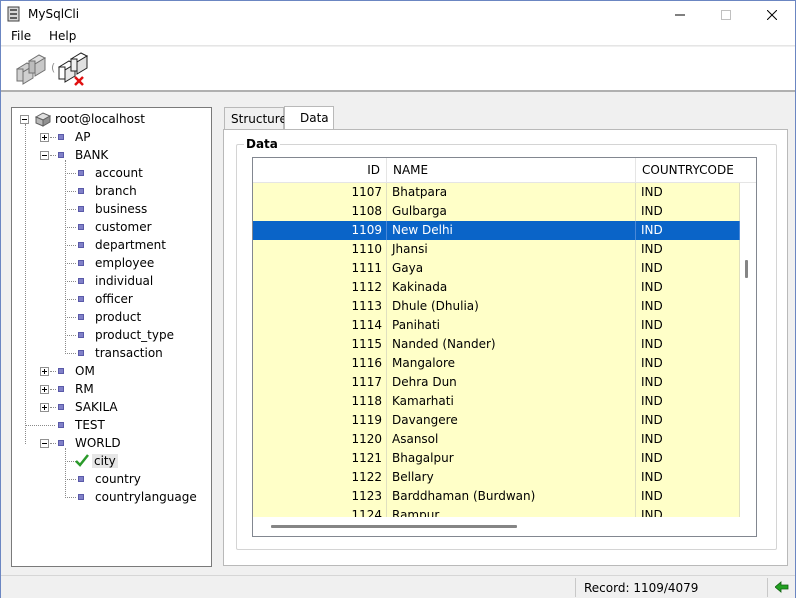 This screenshot has width=796, height=598. What do you see at coordinates (320, 511) in the screenshot?
I see `cell-id: 1124` at bounding box center [320, 511].